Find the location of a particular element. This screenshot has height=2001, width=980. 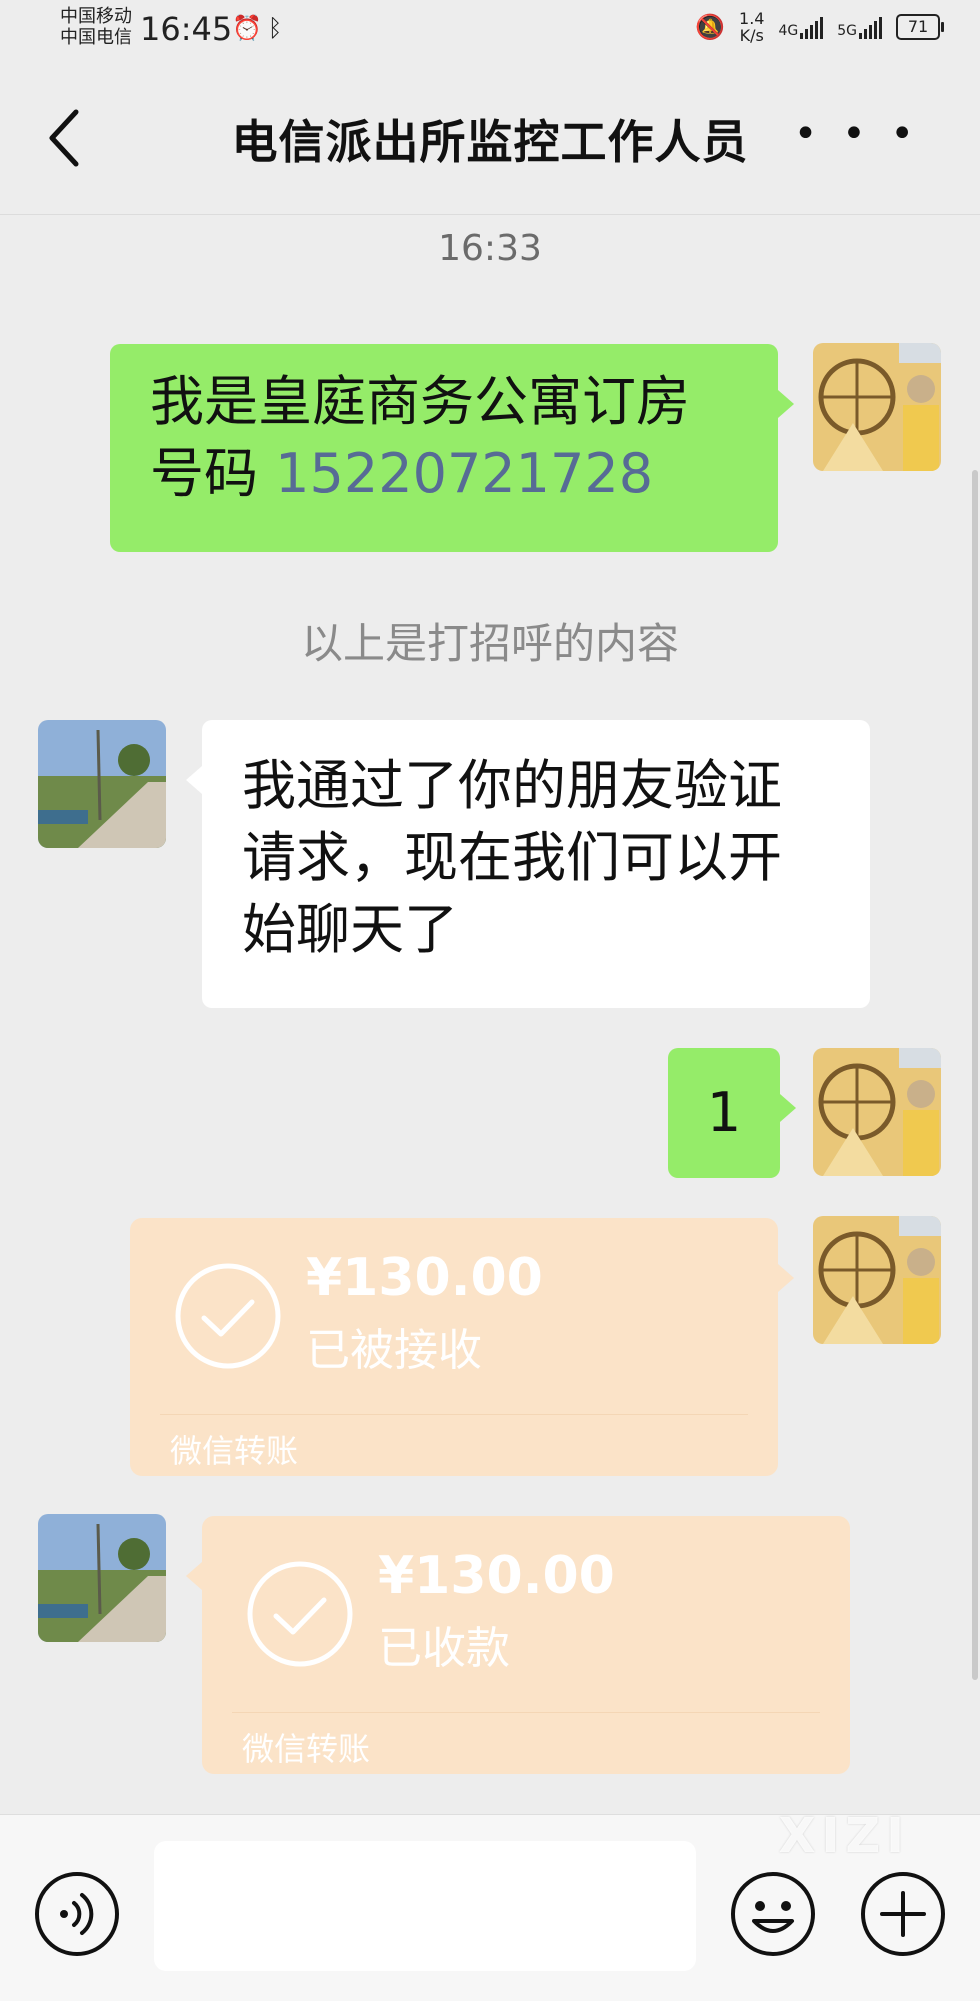

battery-icon: 71 is located at coordinates (920, 27).